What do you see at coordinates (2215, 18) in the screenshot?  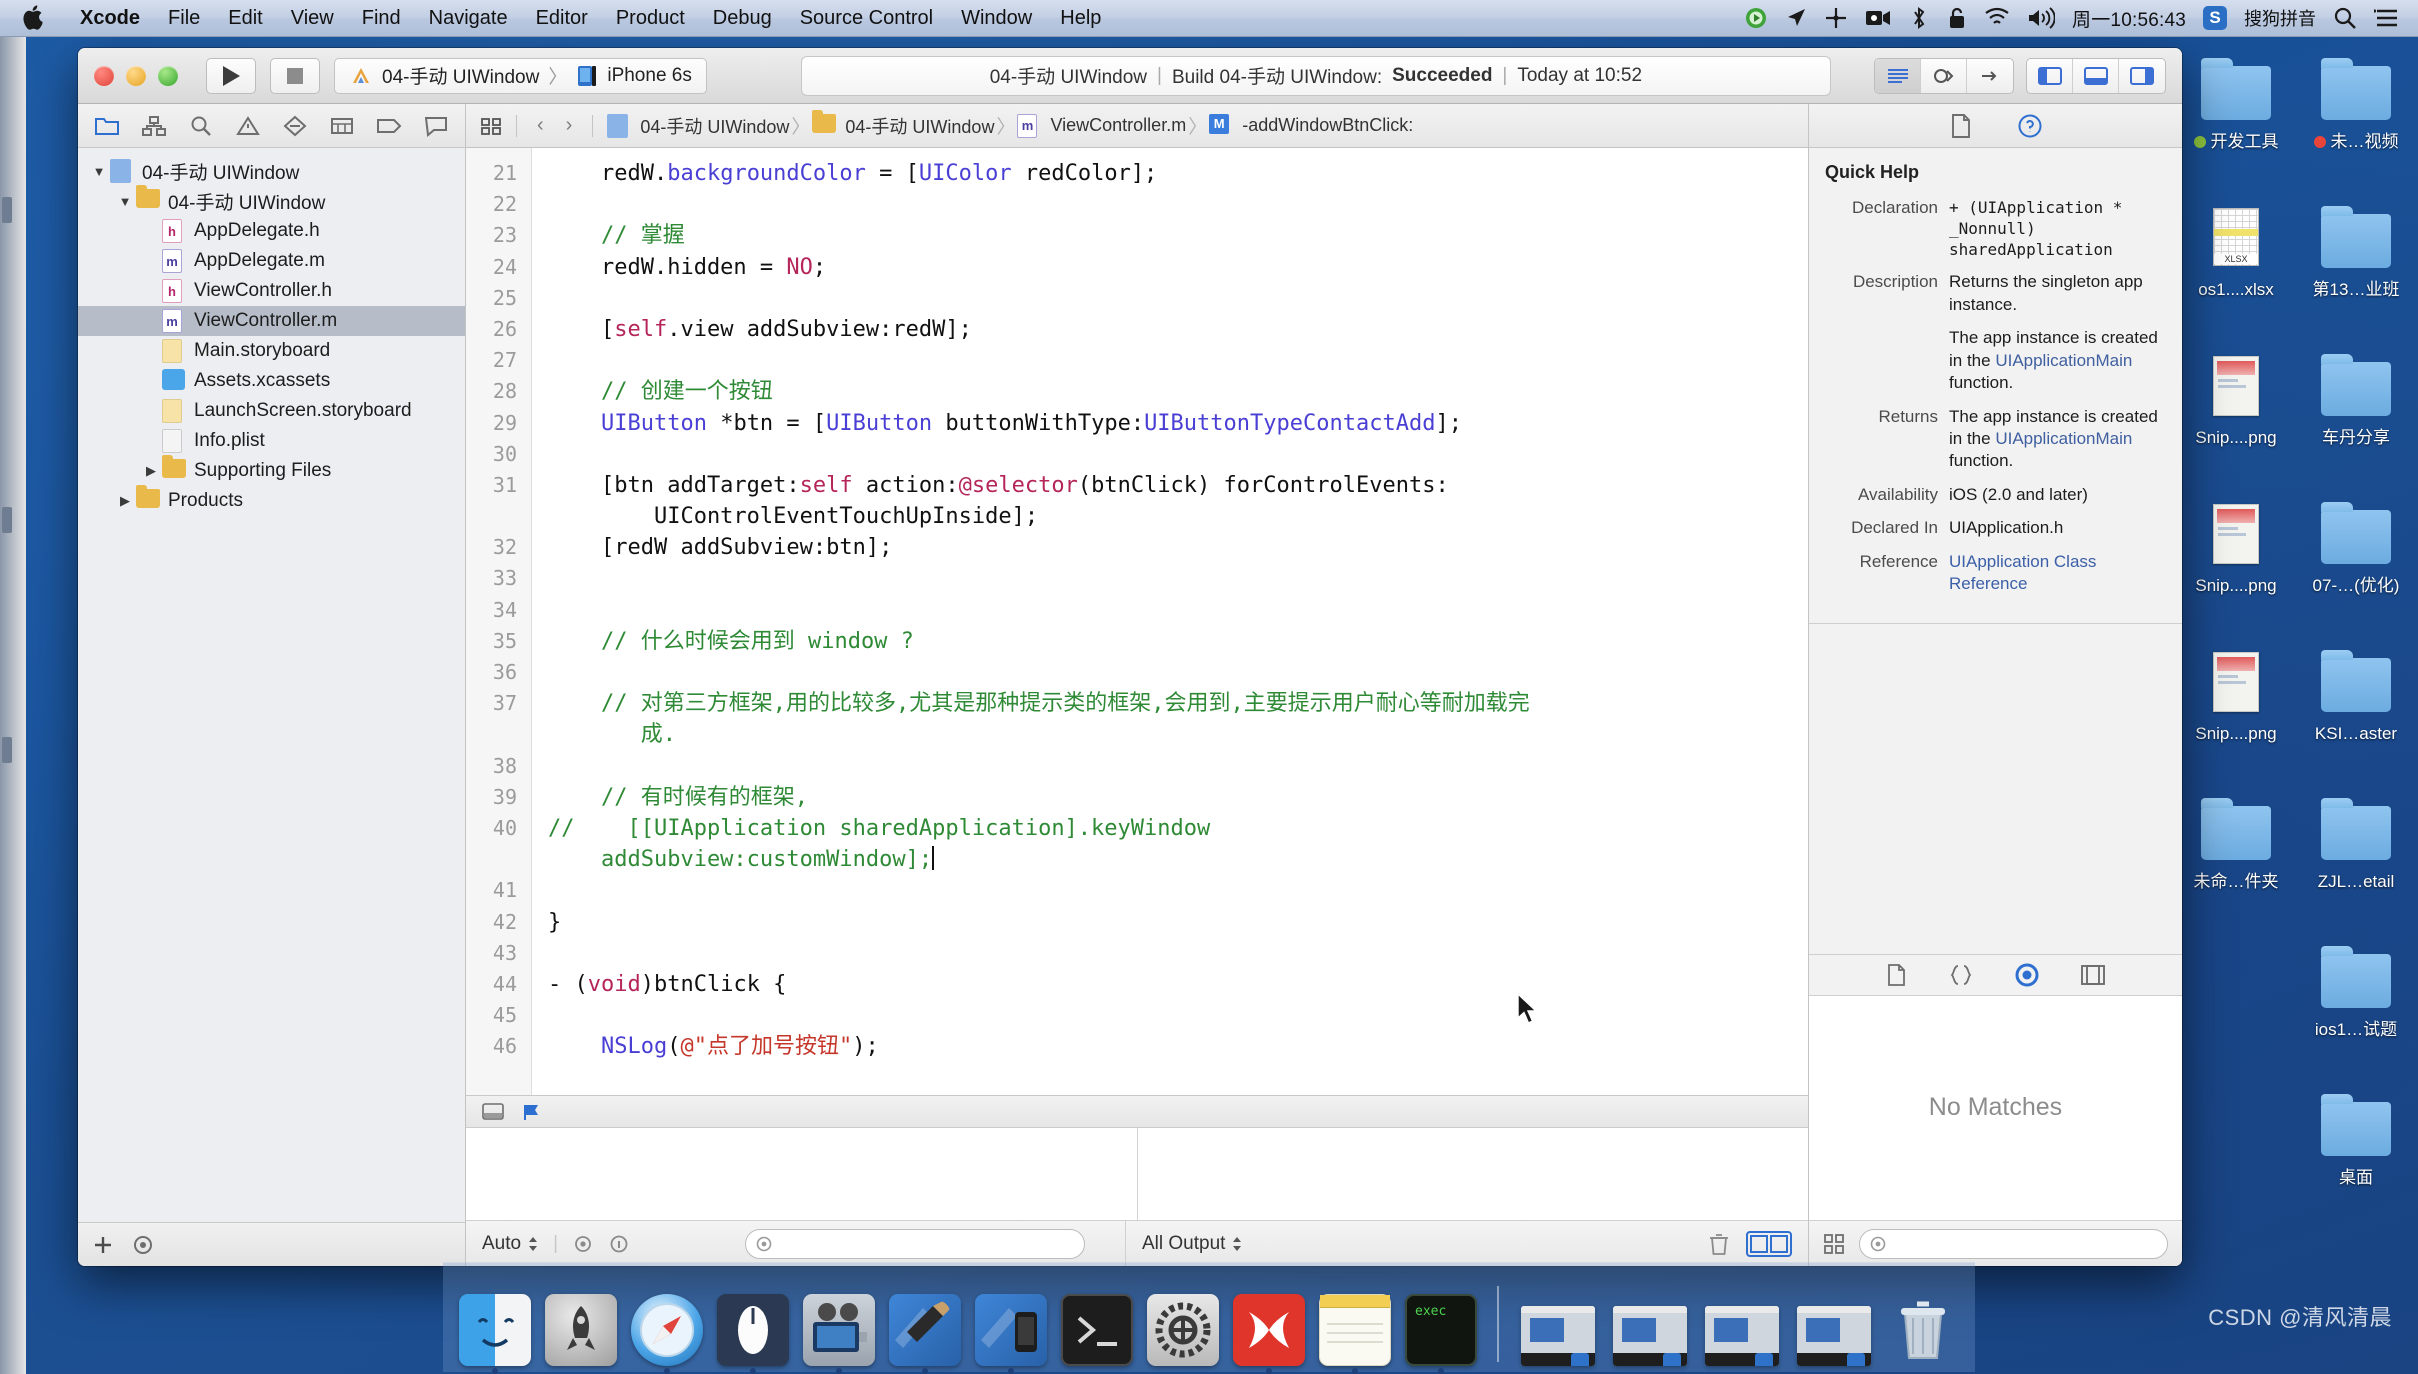 I see `input-method-badge: S` at bounding box center [2215, 18].